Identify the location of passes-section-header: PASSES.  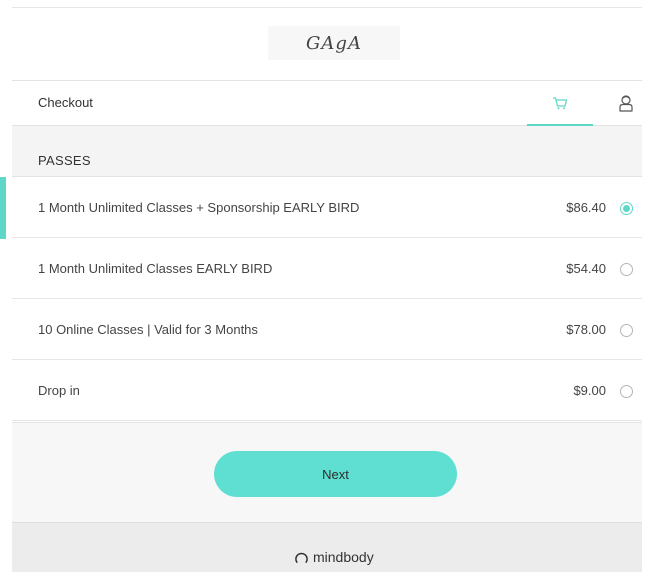
(327, 151).